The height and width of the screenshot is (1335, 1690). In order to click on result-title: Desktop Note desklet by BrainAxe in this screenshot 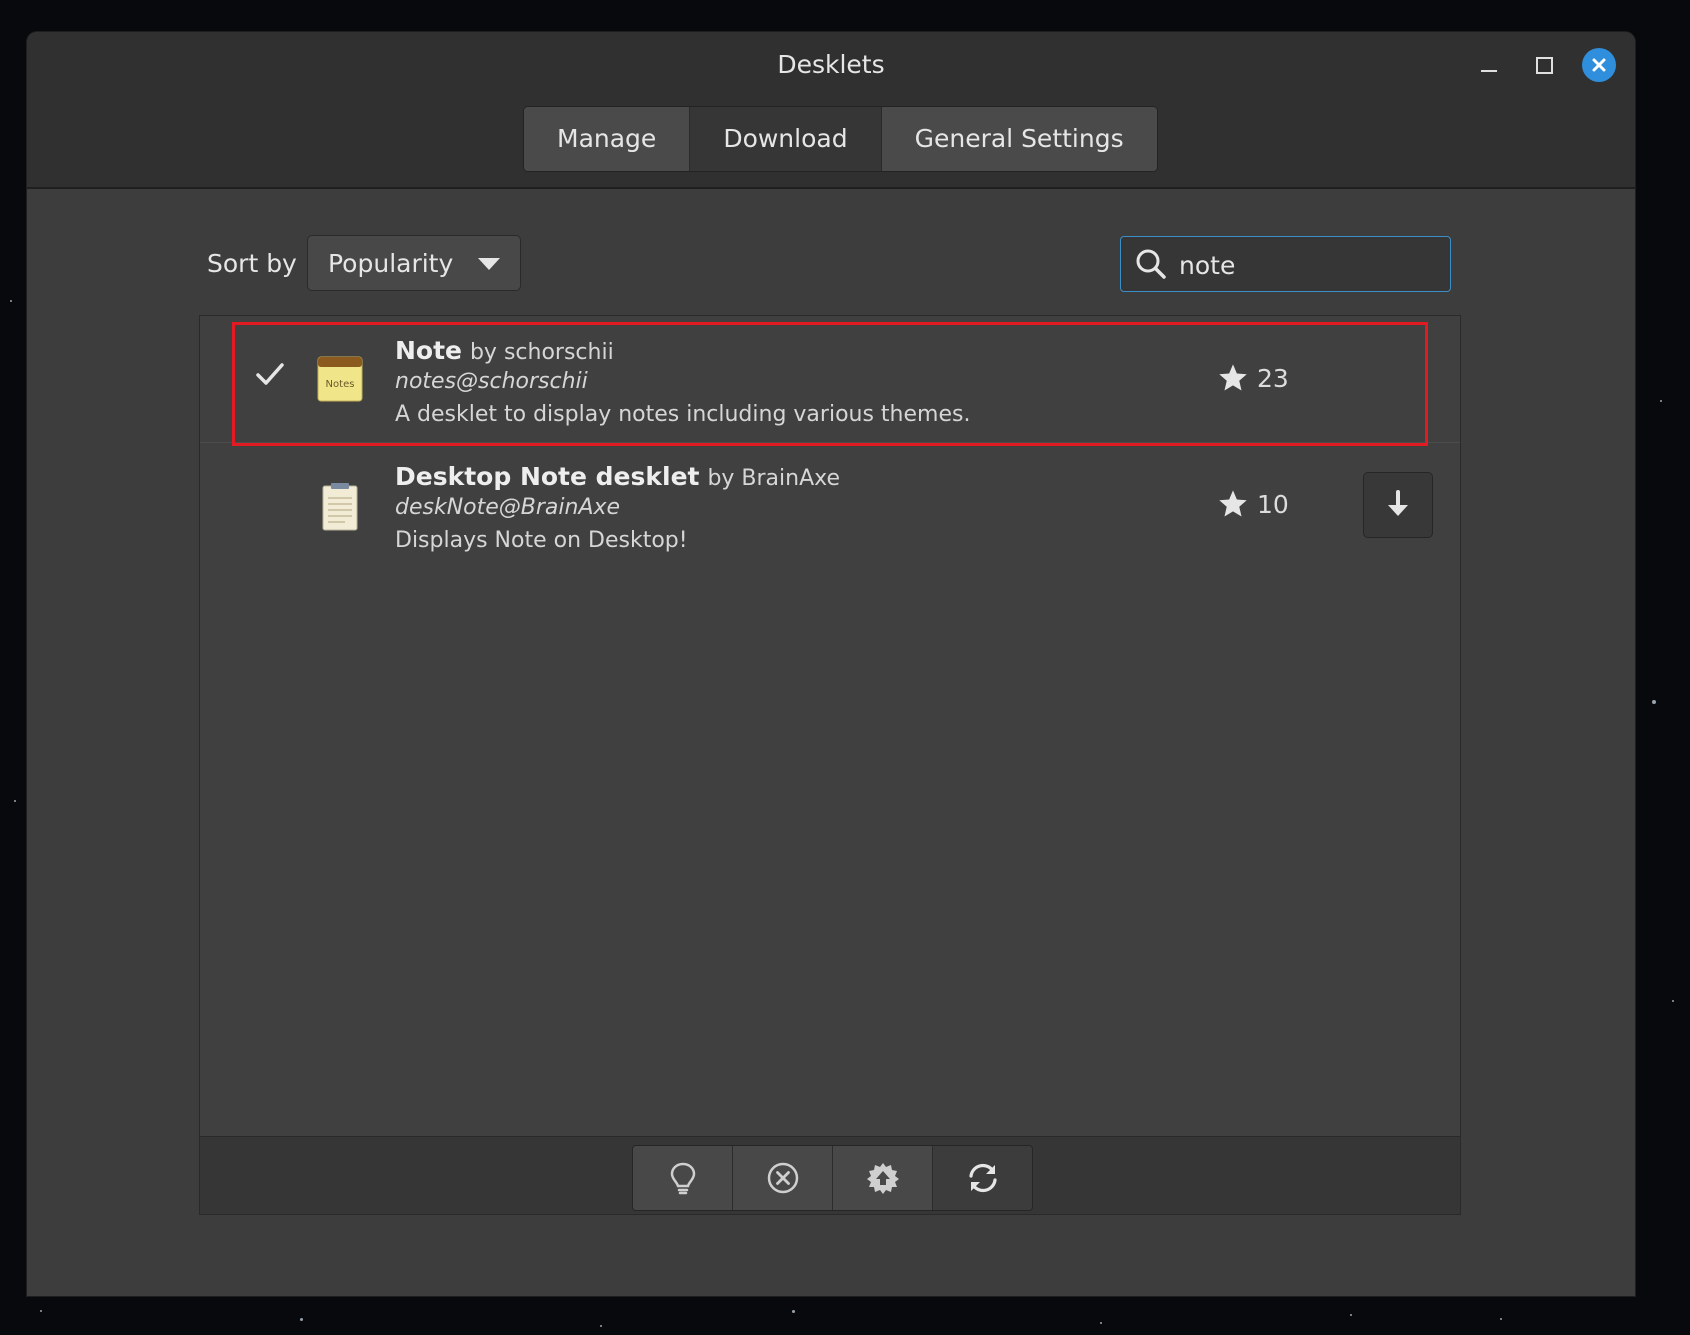, I will do `click(617, 476)`.